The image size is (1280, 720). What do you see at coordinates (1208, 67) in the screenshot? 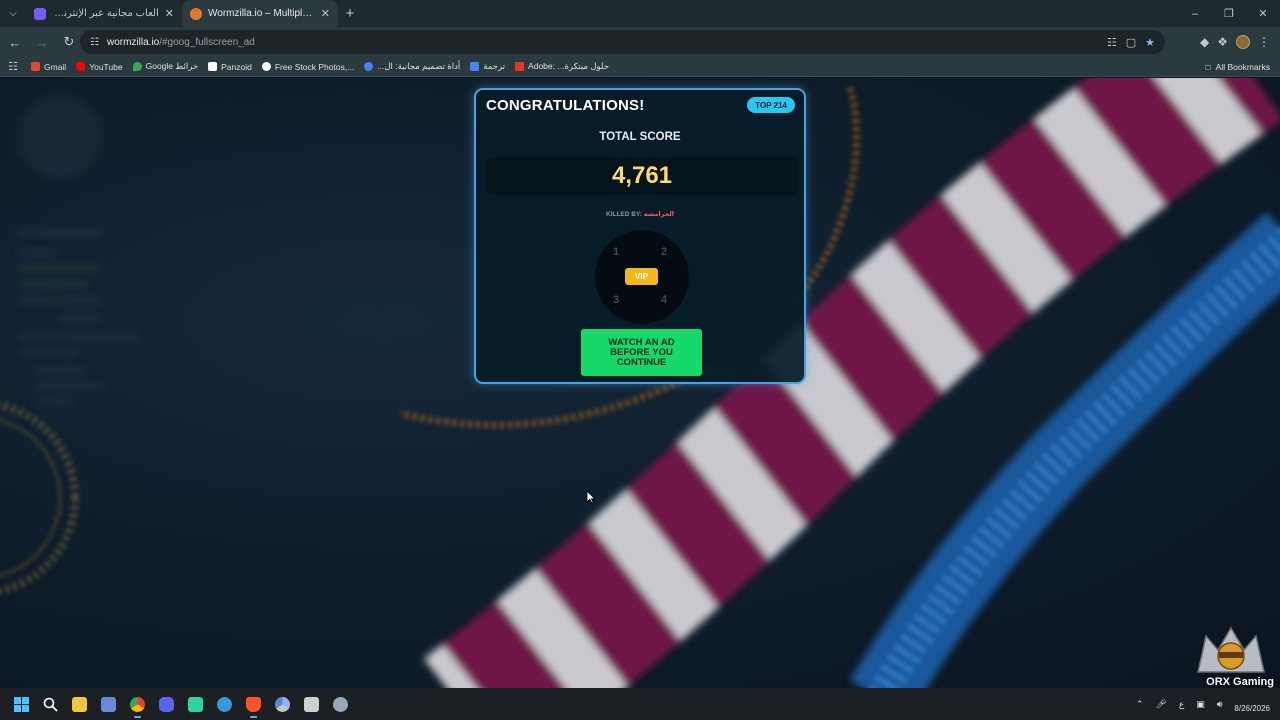
I see `folder-icon: □` at bounding box center [1208, 67].